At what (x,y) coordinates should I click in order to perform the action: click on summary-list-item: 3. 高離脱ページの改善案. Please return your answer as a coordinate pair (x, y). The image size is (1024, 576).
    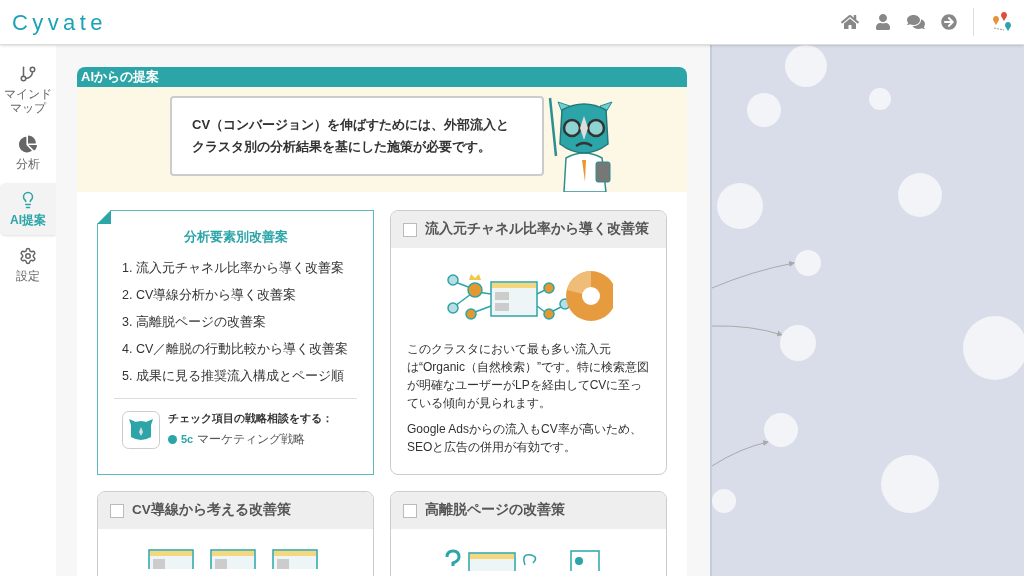
    Looking at the image, I should click on (194, 322).